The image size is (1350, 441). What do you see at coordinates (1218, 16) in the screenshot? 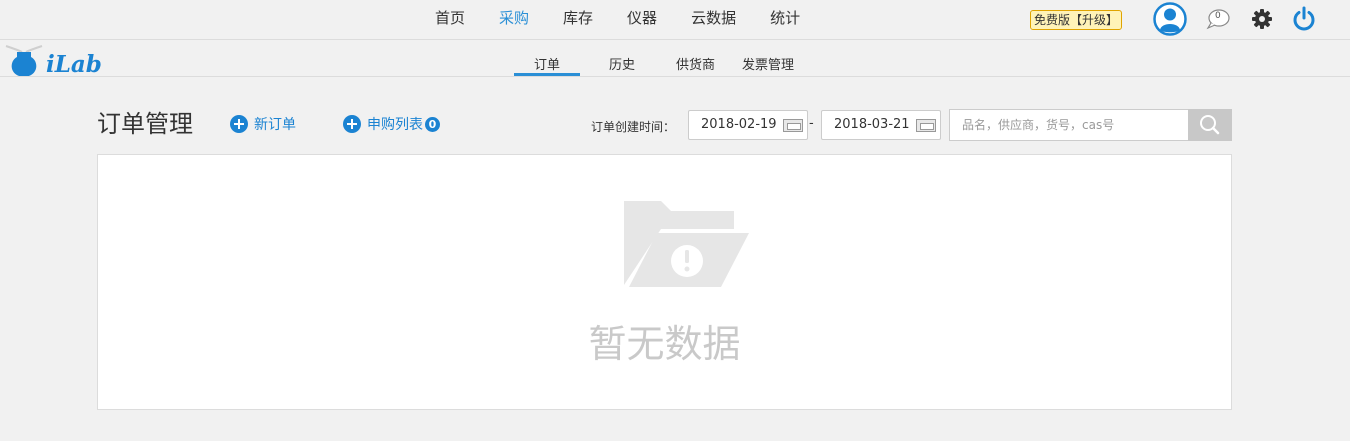
I see `message-count: 0` at bounding box center [1218, 16].